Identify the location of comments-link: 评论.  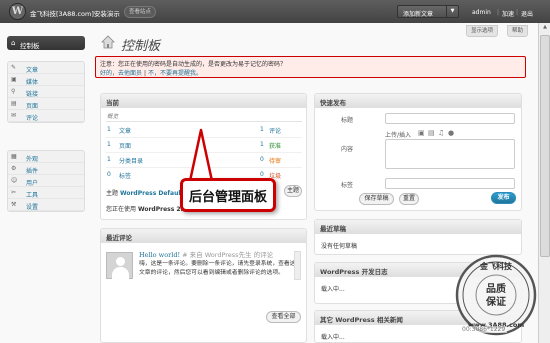
(275, 130).